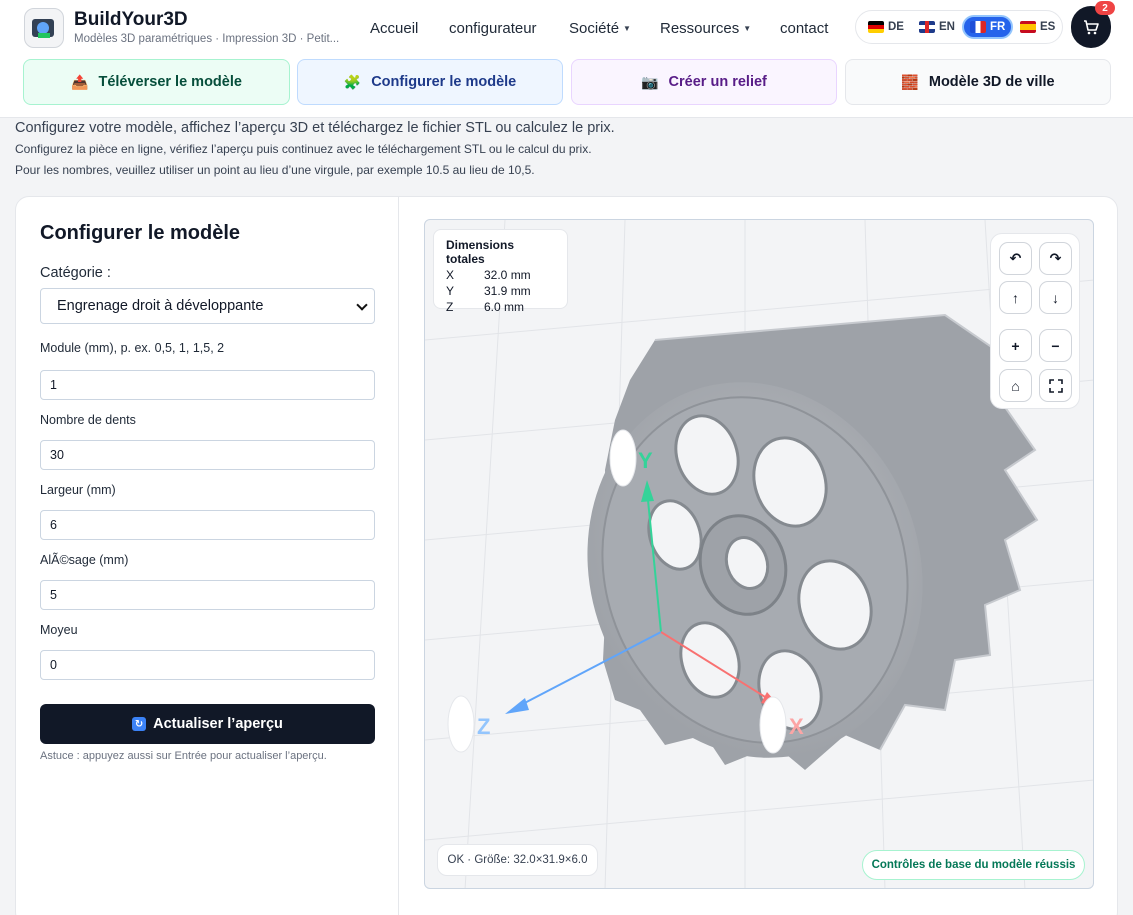 Image resolution: width=1133 pixels, height=915 pixels. What do you see at coordinates (998, 27) in the screenshot?
I see `lang-fr-label: FR` at bounding box center [998, 27].